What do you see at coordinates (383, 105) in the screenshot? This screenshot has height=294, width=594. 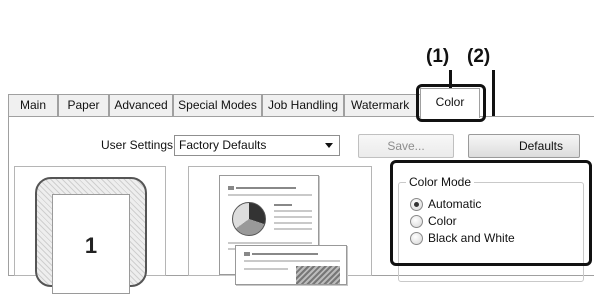 I see `tab-watermark: Watermark` at bounding box center [383, 105].